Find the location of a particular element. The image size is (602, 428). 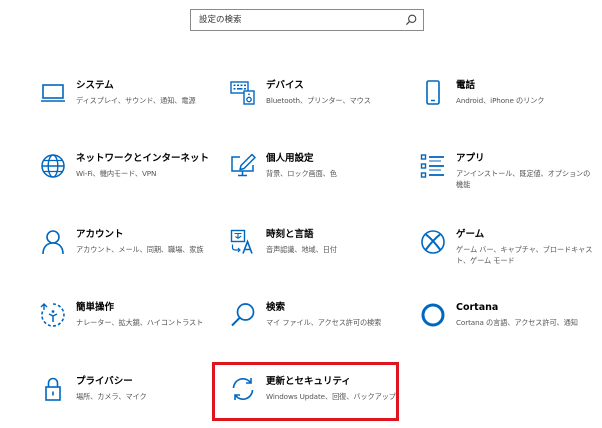

tile-privacy: プライバシー 場所、カメラ、マイク is located at coordinates (127, 401).